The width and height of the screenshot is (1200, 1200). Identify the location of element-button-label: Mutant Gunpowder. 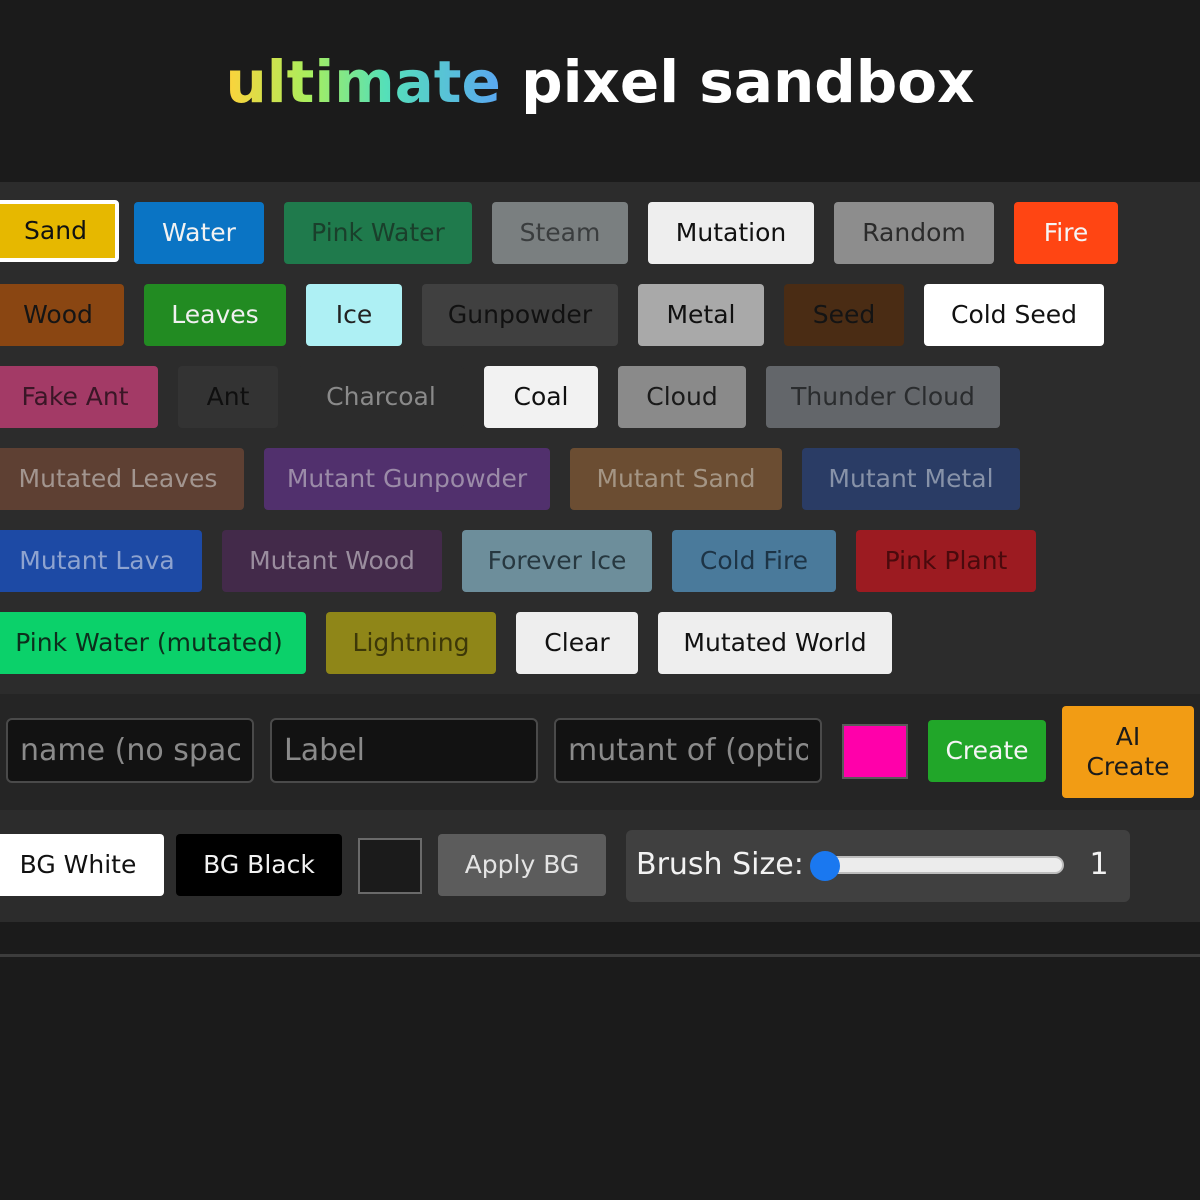
(407, 478).